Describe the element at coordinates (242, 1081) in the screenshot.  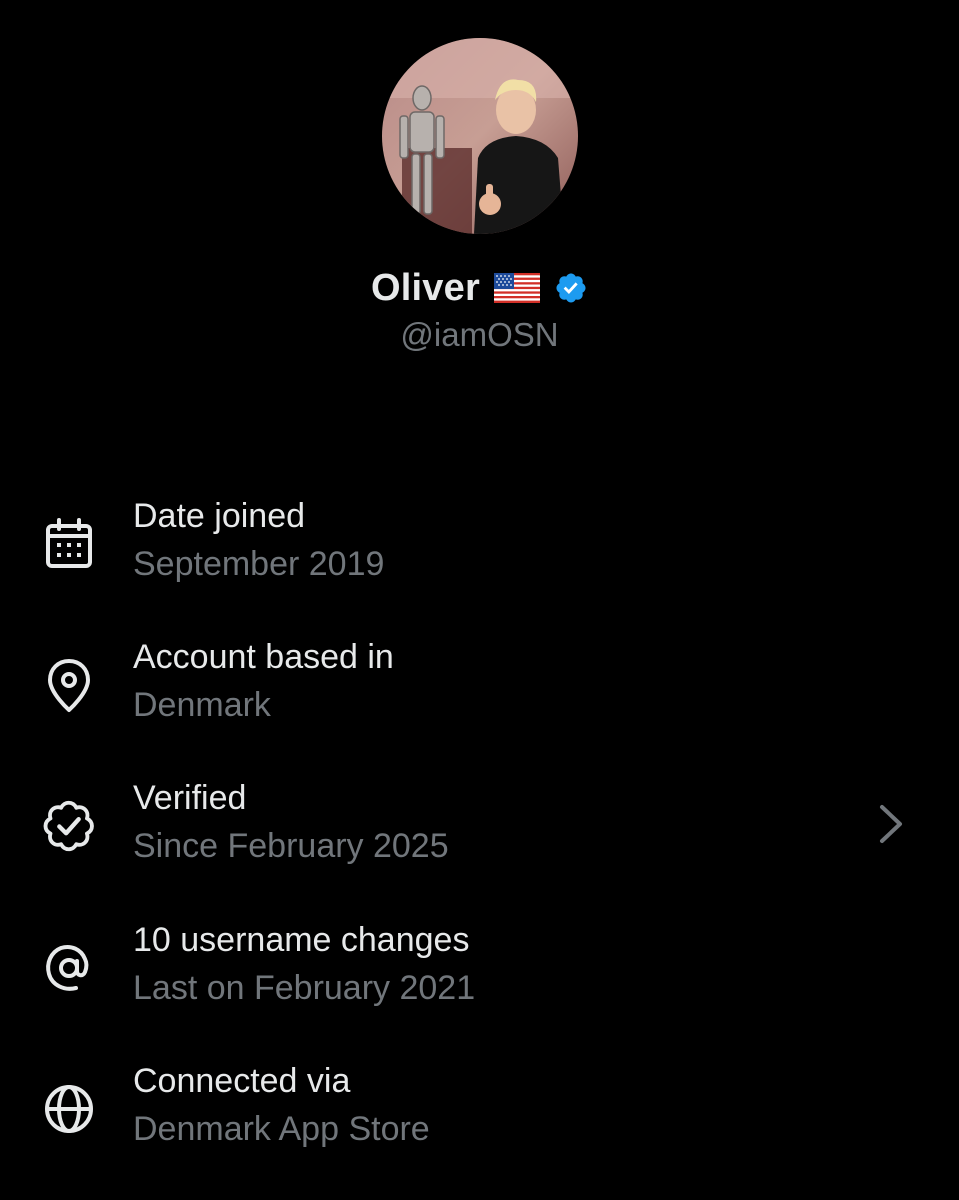
I see `detail-title: Connected via` at that location.